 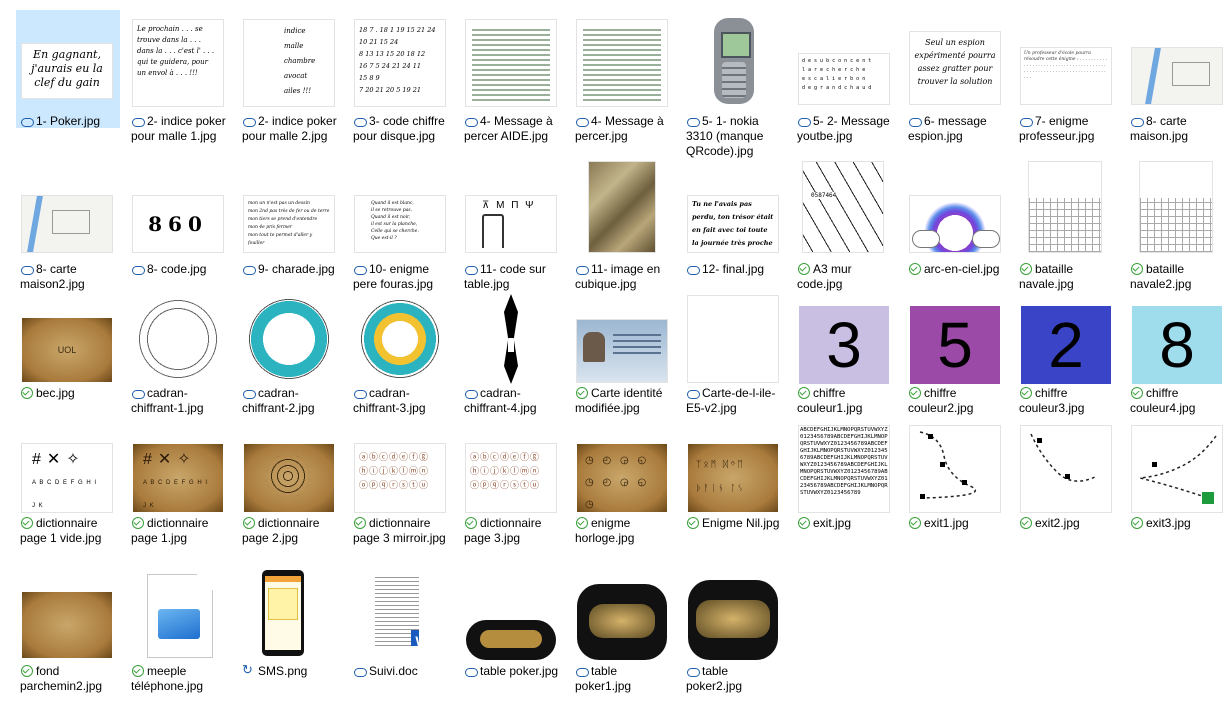 What do you see at coordinates (403, 671) in the screenshot?
I see `file-label: Suivi.doc` at bounding box center [403, 671].